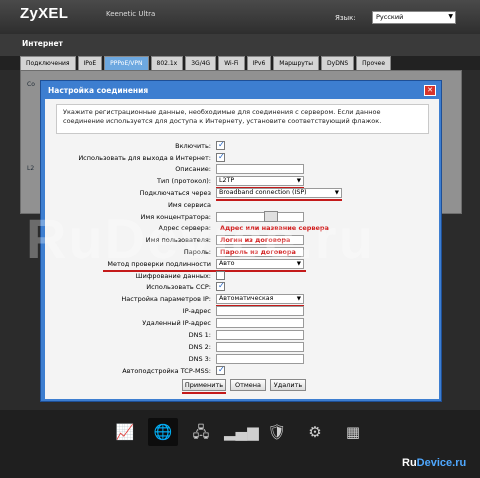 Image resolution: width=480 pixels, height=478 pixels. Describe the element at coordinates (126, 63) in the screenshot. I see `tab-pppoe-vpn: PPPoE/VPN` at that location.